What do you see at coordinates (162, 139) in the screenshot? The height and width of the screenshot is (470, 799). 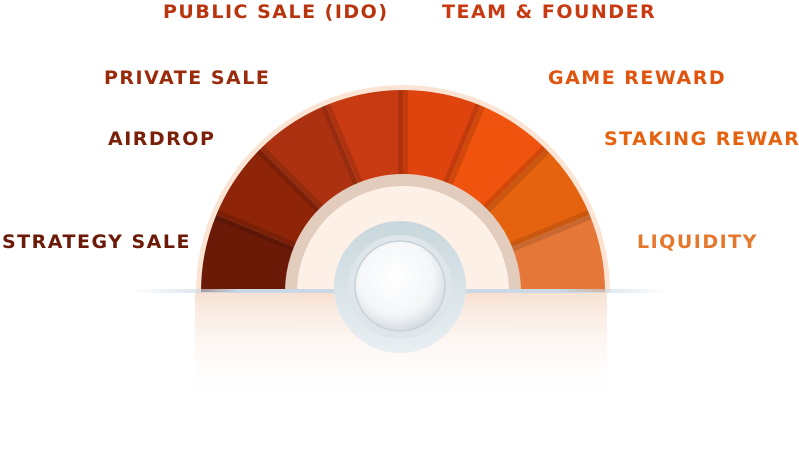 I see `label-airdrop: AIRDROP` at bounding box center [162, 139].